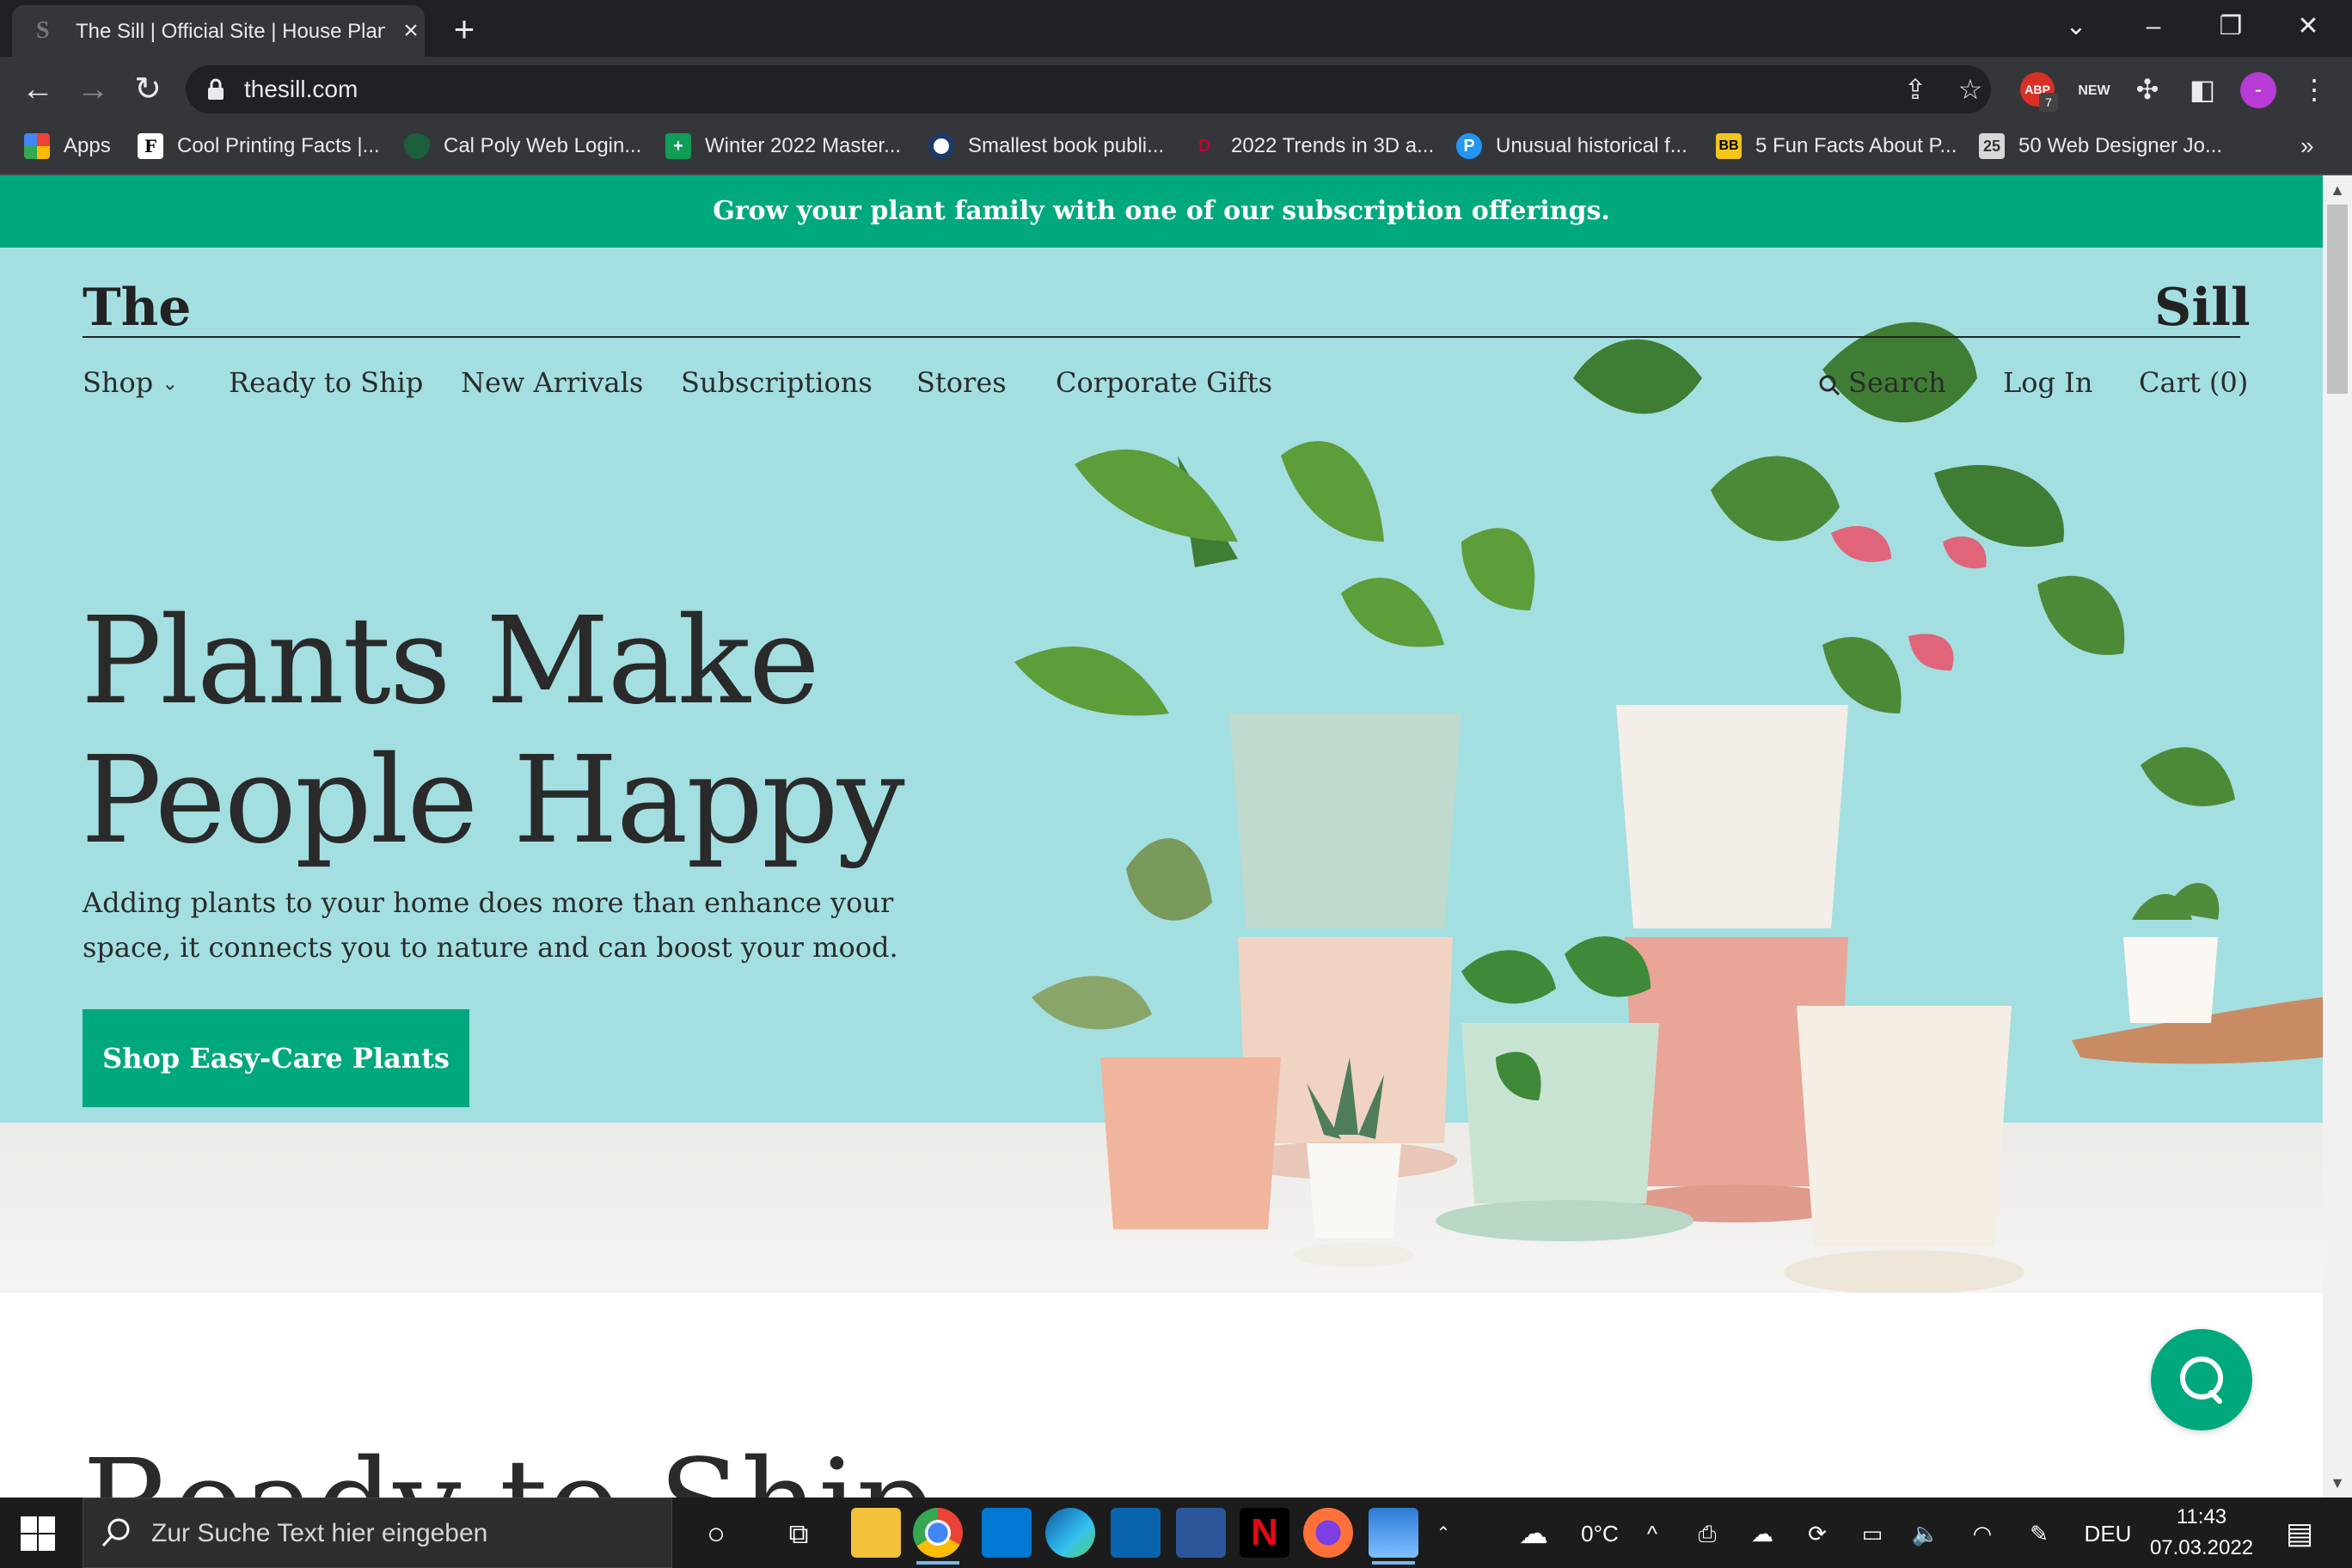 Image resolution: width=2352 pixels, height=1568 pixels. Describe the element at coordinates (2258, 90) in the screenshot. I see `profile-avatar: -` at that location.